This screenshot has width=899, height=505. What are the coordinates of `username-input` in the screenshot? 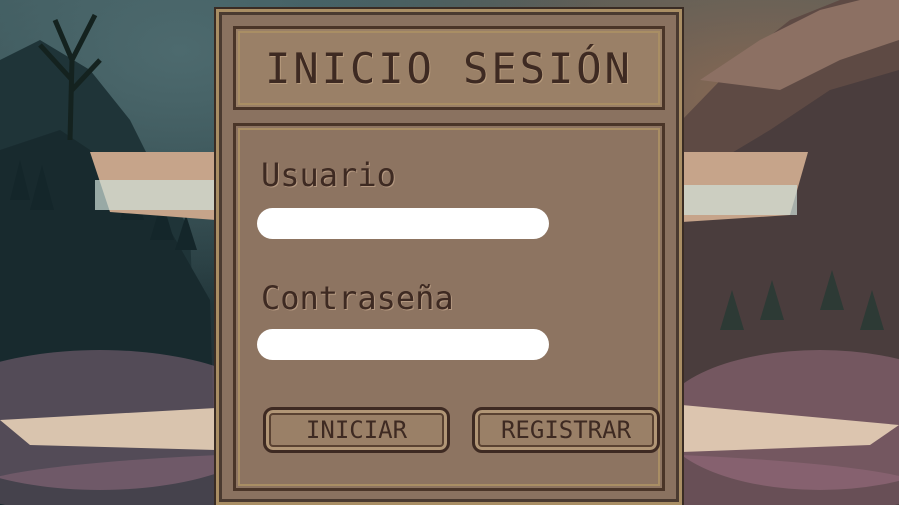 It's located at (403, 223).